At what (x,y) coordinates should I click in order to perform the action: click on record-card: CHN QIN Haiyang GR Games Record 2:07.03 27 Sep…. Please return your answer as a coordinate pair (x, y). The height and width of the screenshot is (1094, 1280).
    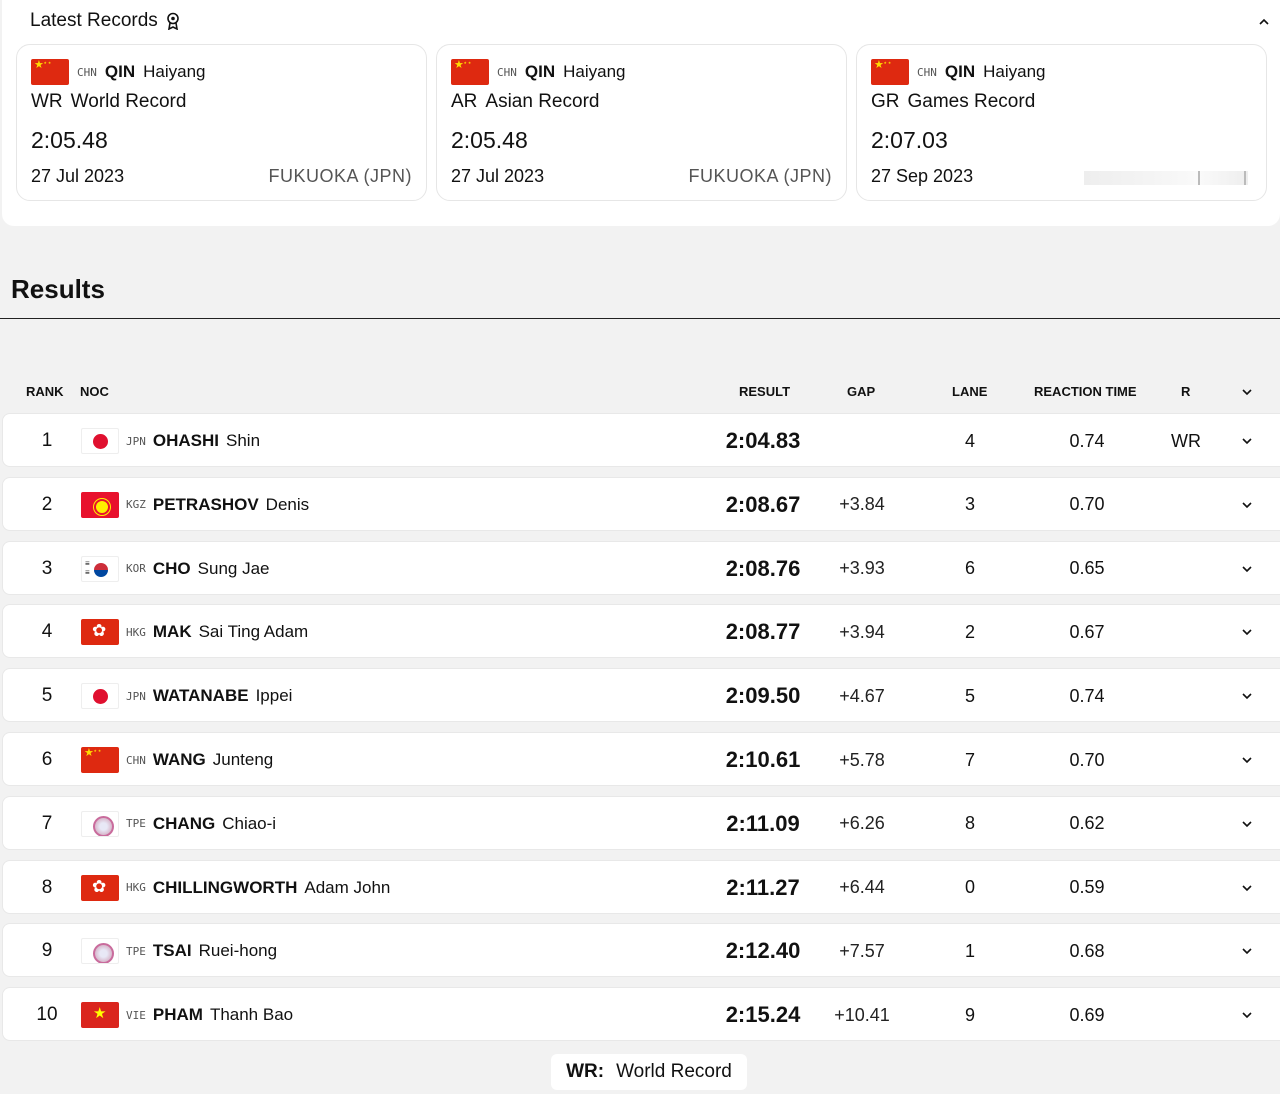
    Looking at the image, I should click on (1061, 122).